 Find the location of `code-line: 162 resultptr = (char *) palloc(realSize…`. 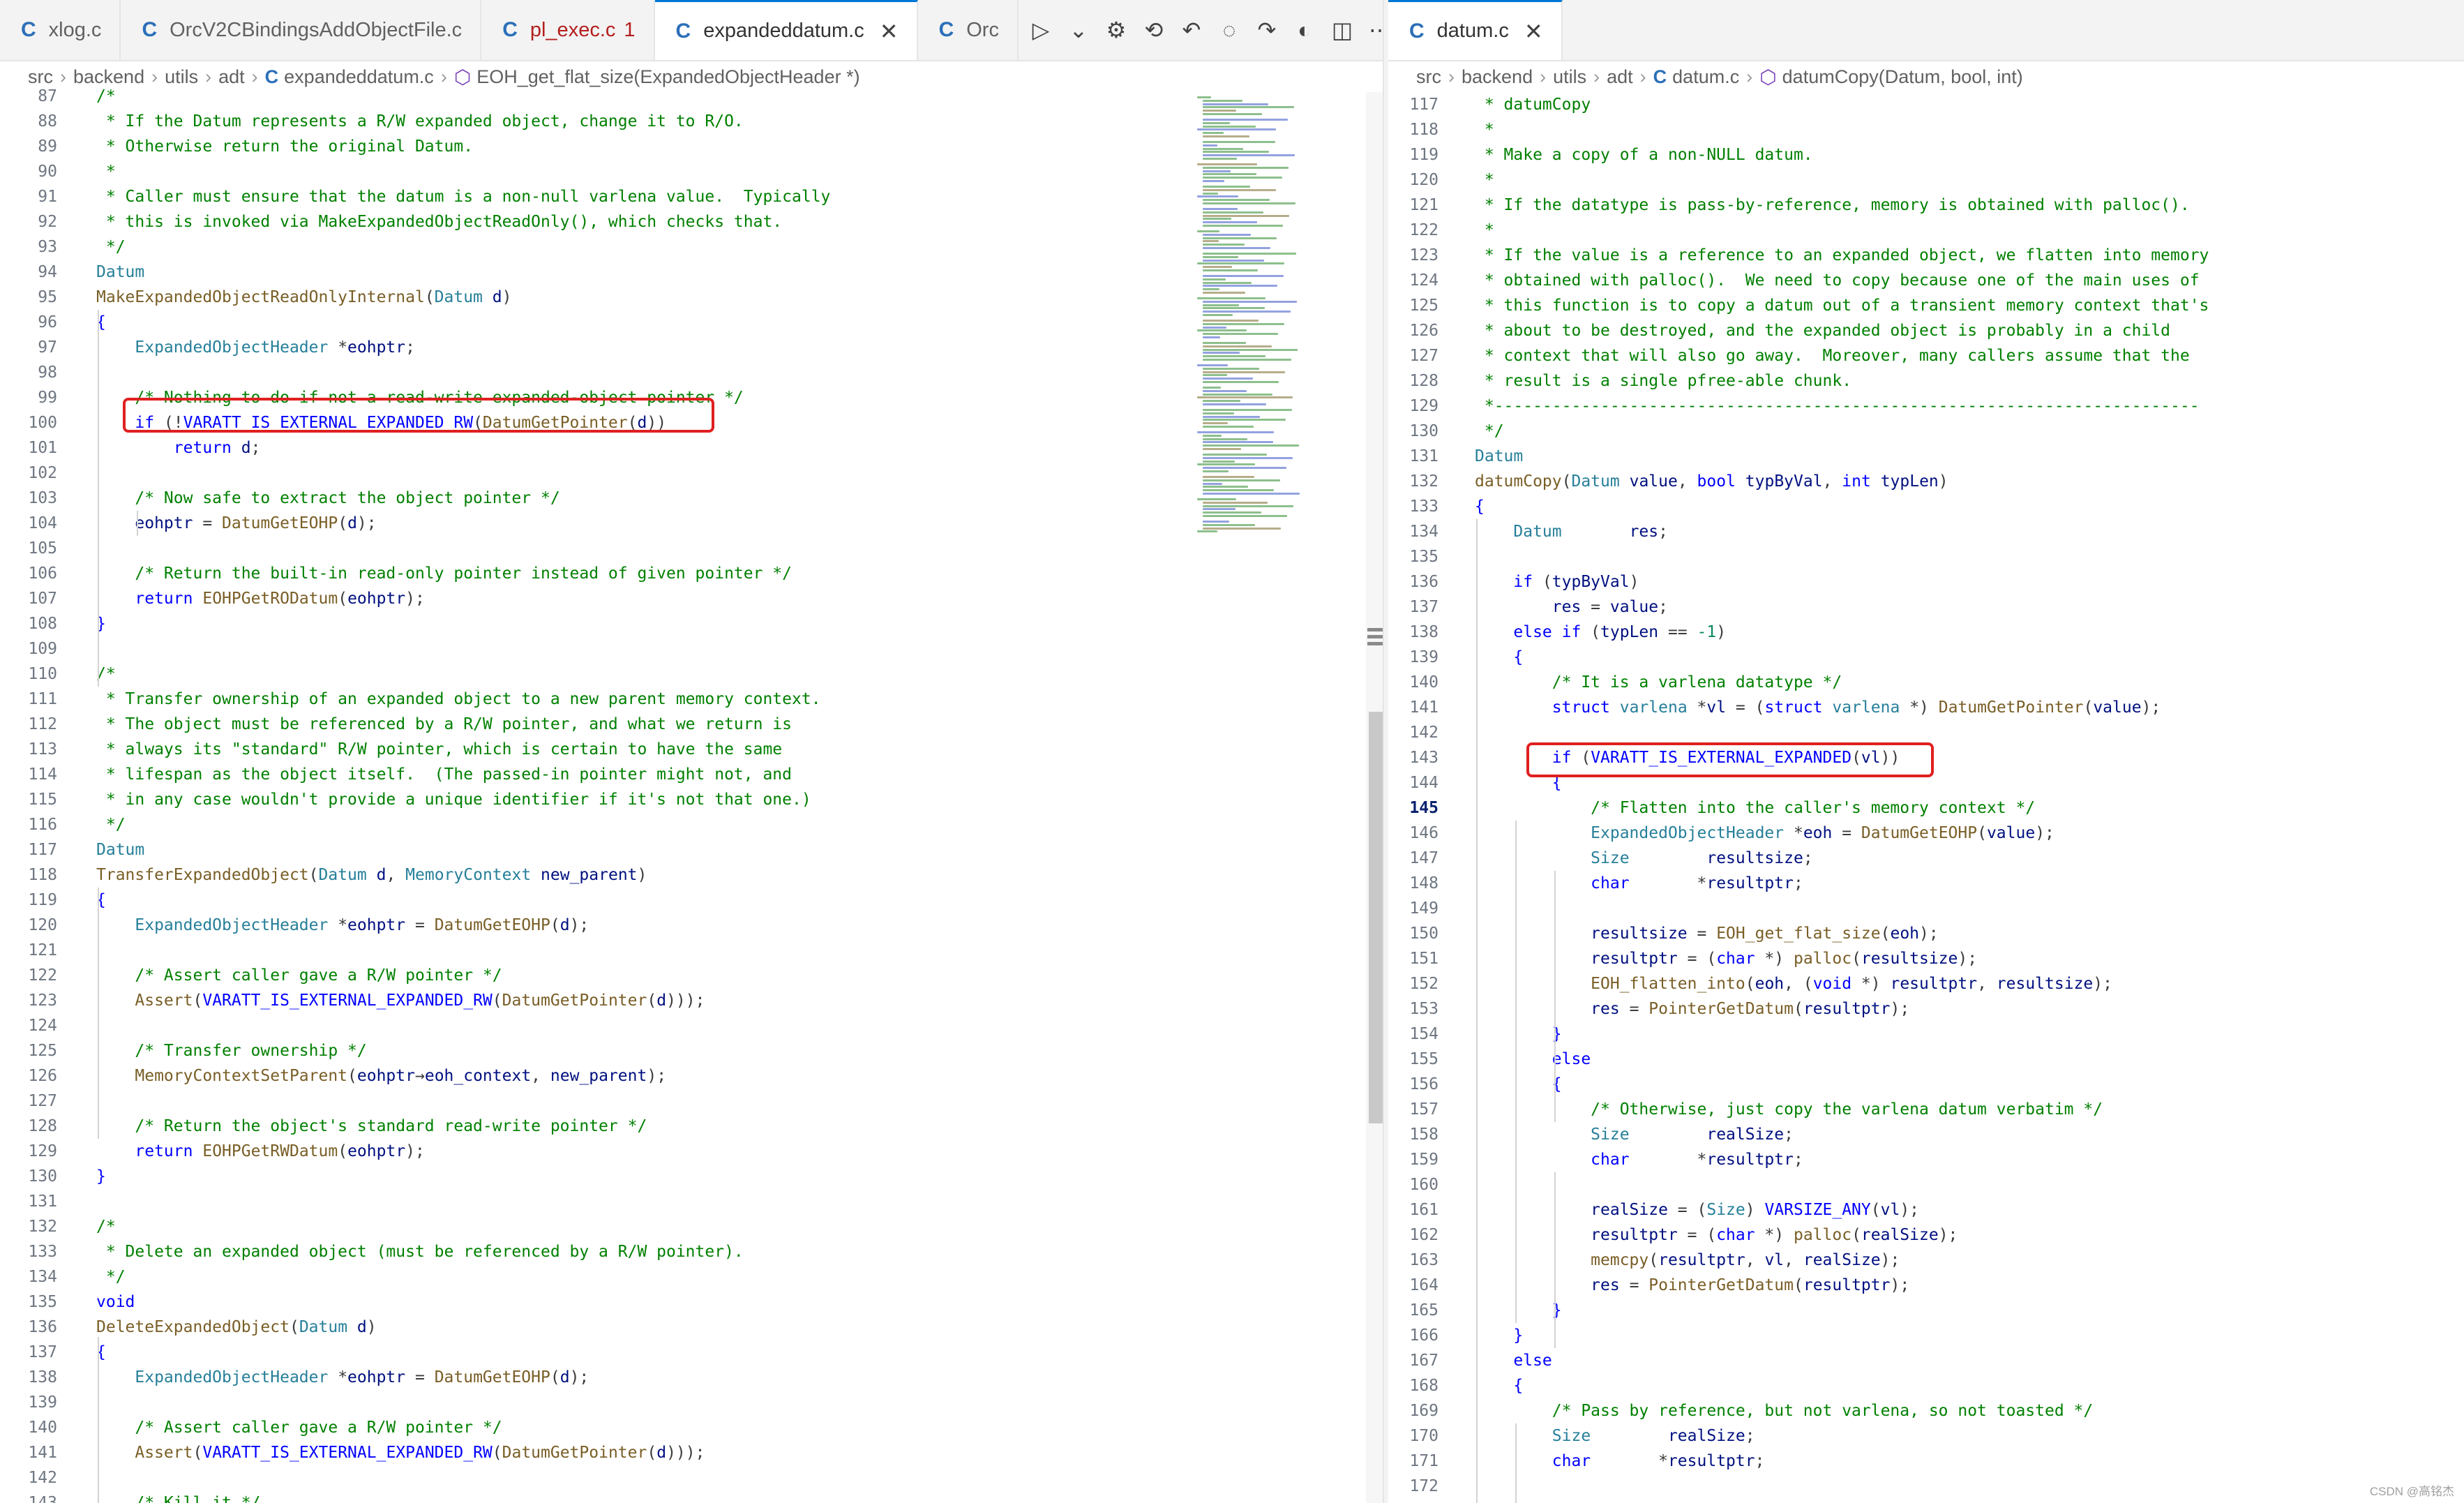

code-line: 162 resultptr = (char *) palloc(realSize… is located at coordinates (1926, 1235).